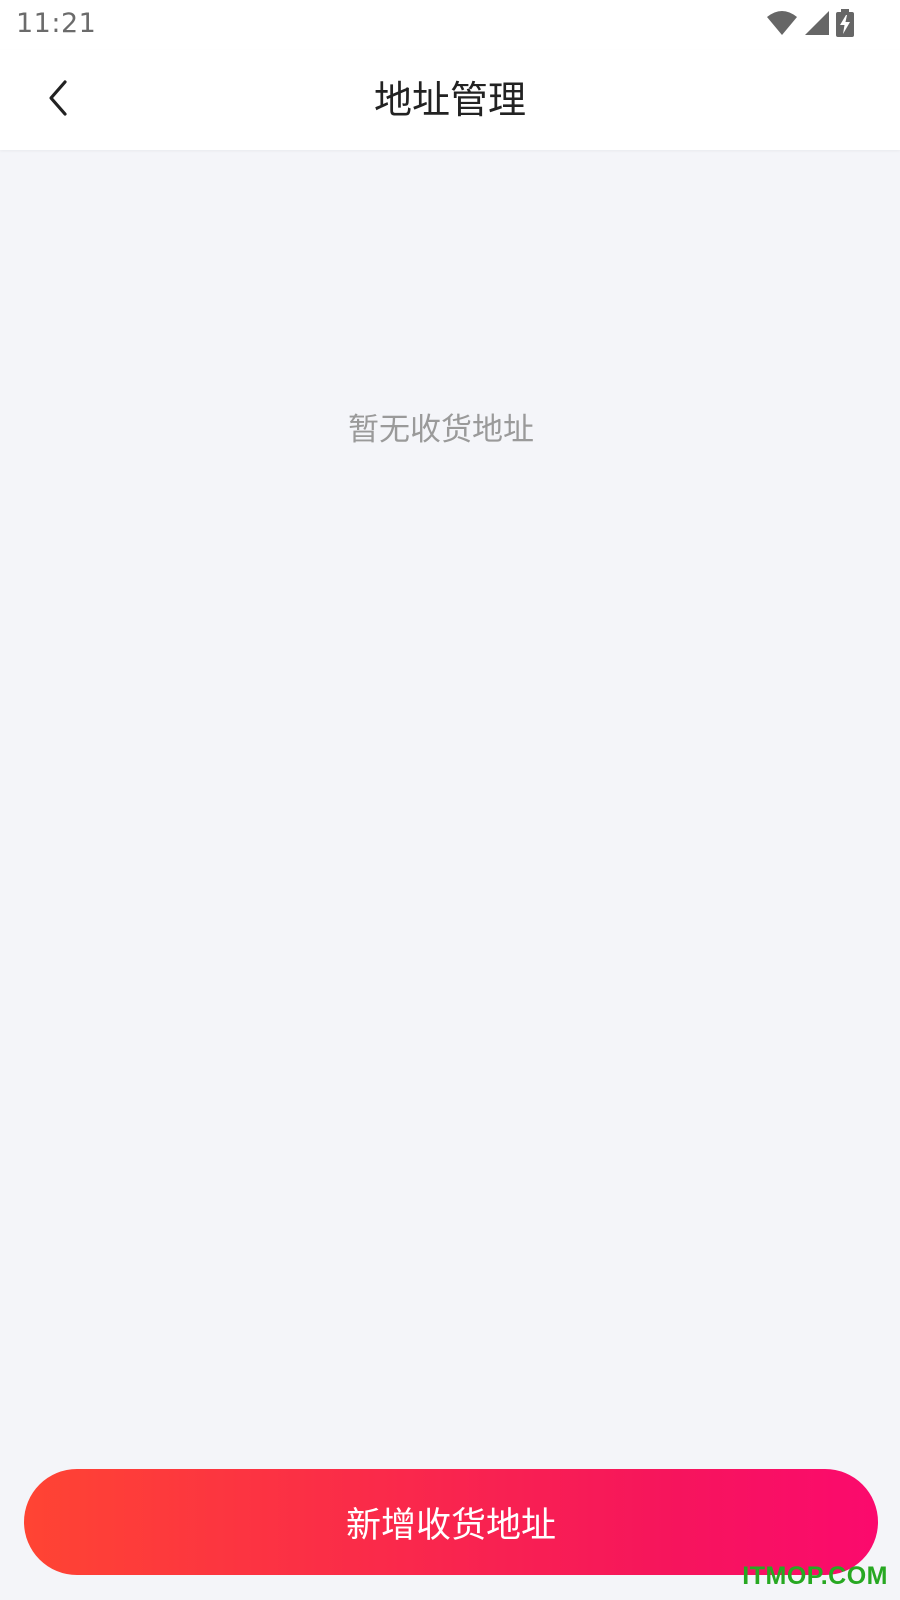 Image resolution: width=900 pixels, height=1600 pixels. What do you see at coordinates (450, 25) in the screenshot?
I see `status-bar: 11:21` at bounding box center [450, 25].